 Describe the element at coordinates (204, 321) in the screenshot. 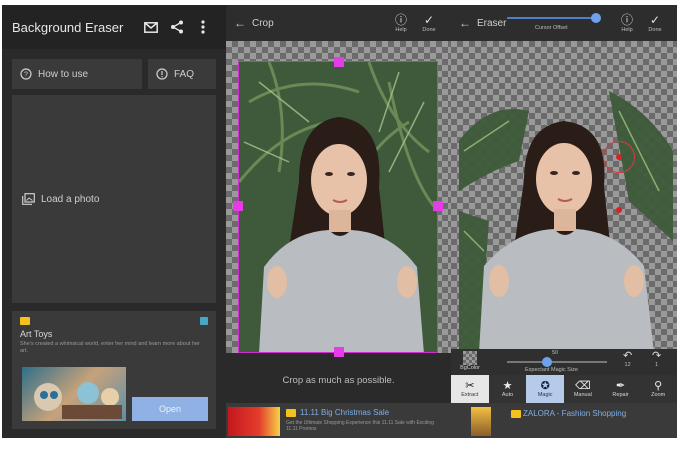

I see `ad-info-icon` at that location.